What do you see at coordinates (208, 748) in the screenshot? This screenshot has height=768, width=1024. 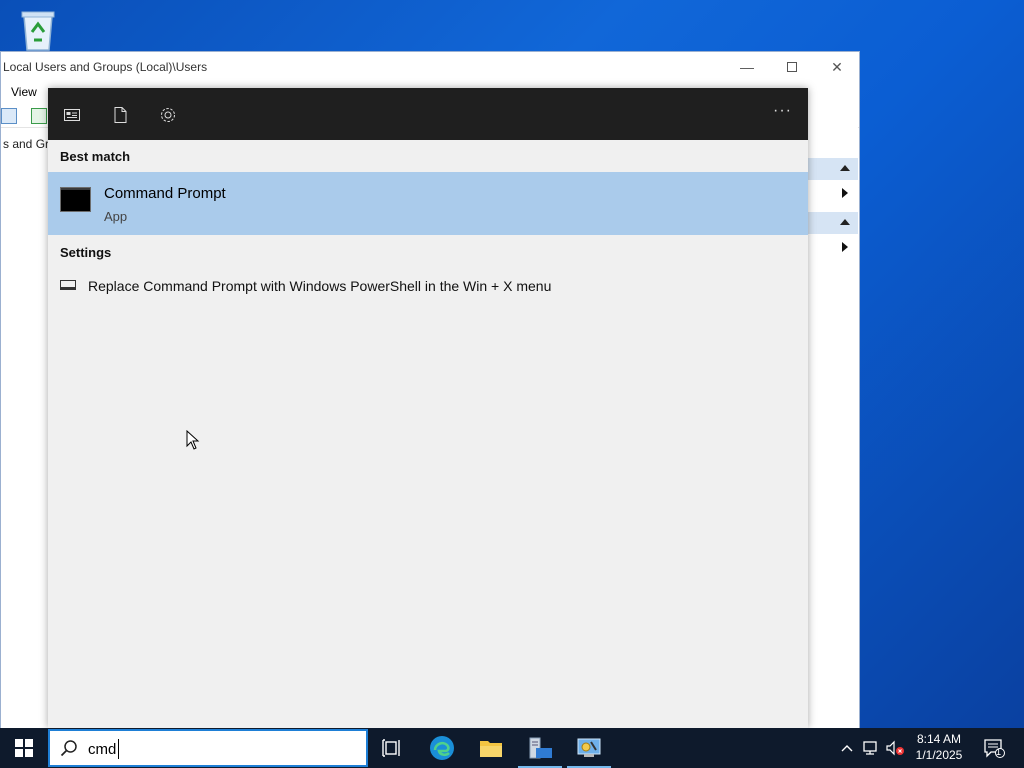 I see `taskbar-search-box: cmd` at bounding box center [208, 748].